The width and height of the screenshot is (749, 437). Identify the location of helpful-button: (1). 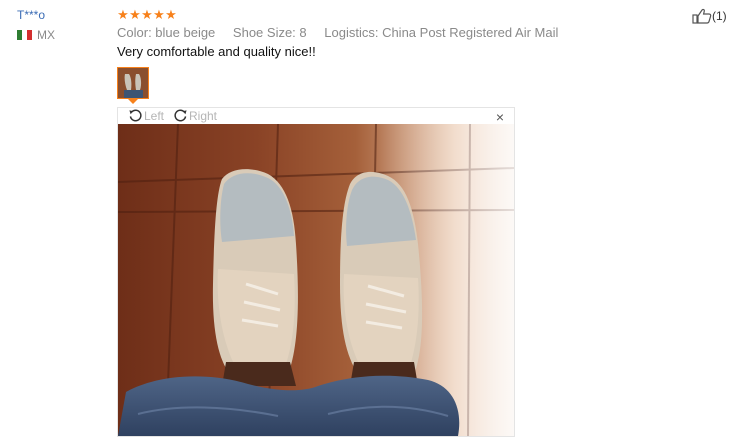
(709, 16).